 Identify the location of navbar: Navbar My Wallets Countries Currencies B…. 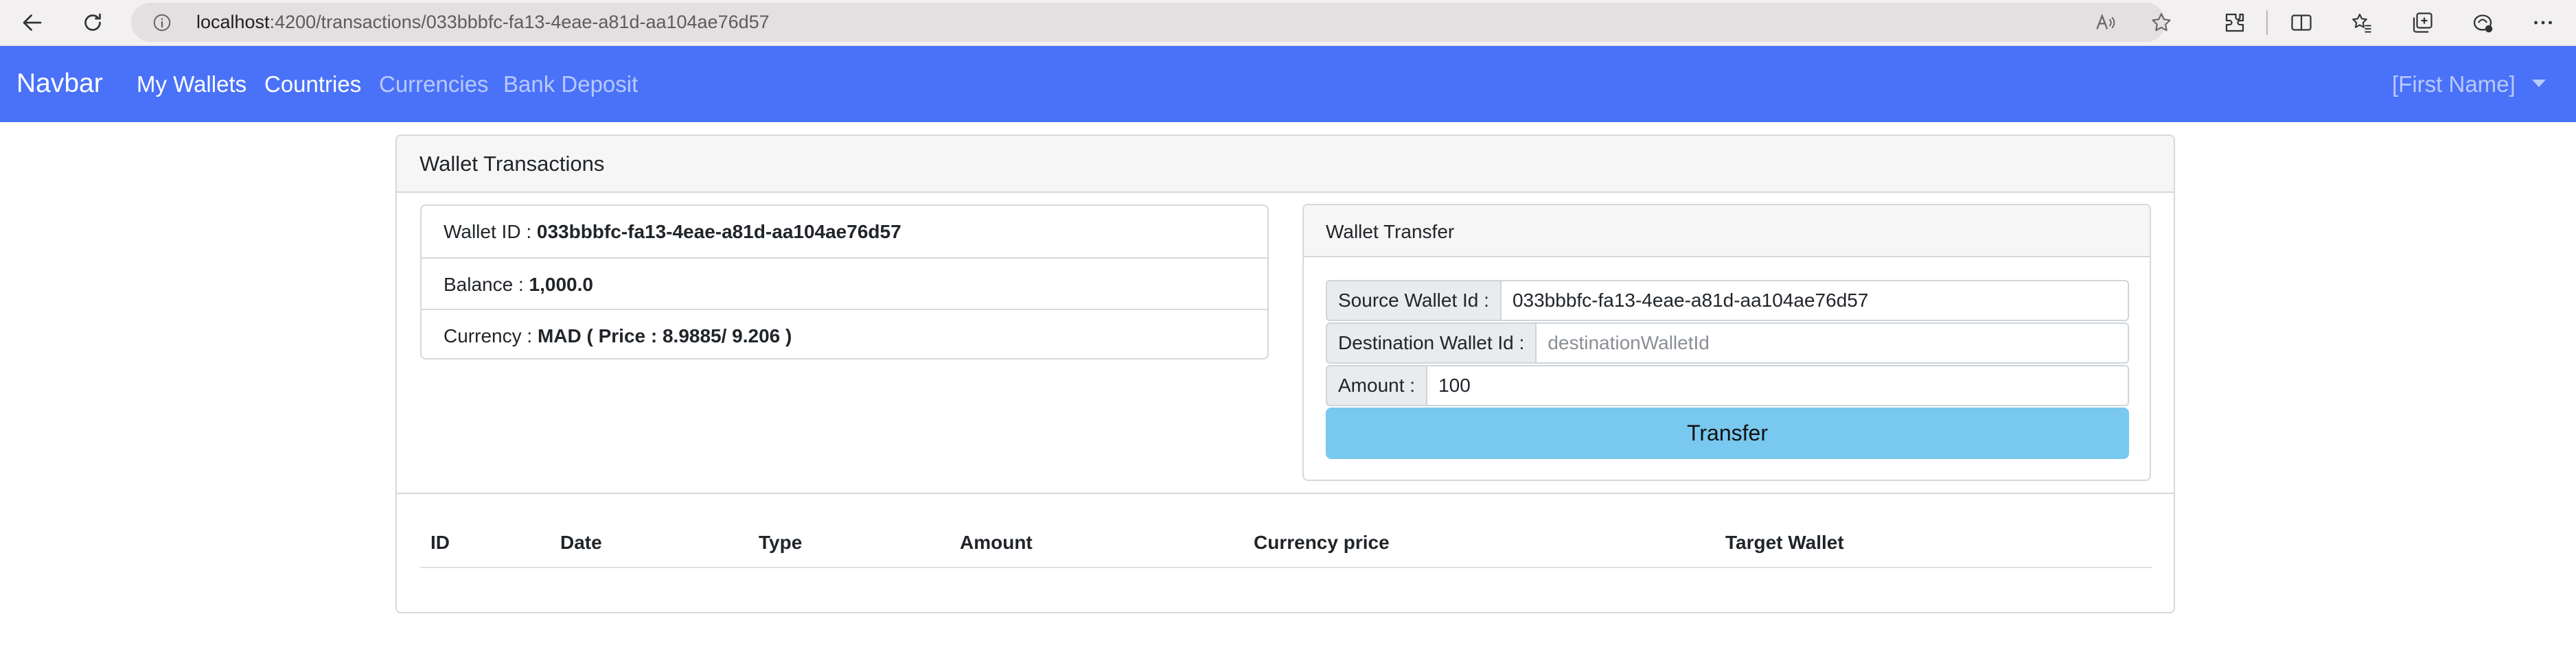
(1288, 84).